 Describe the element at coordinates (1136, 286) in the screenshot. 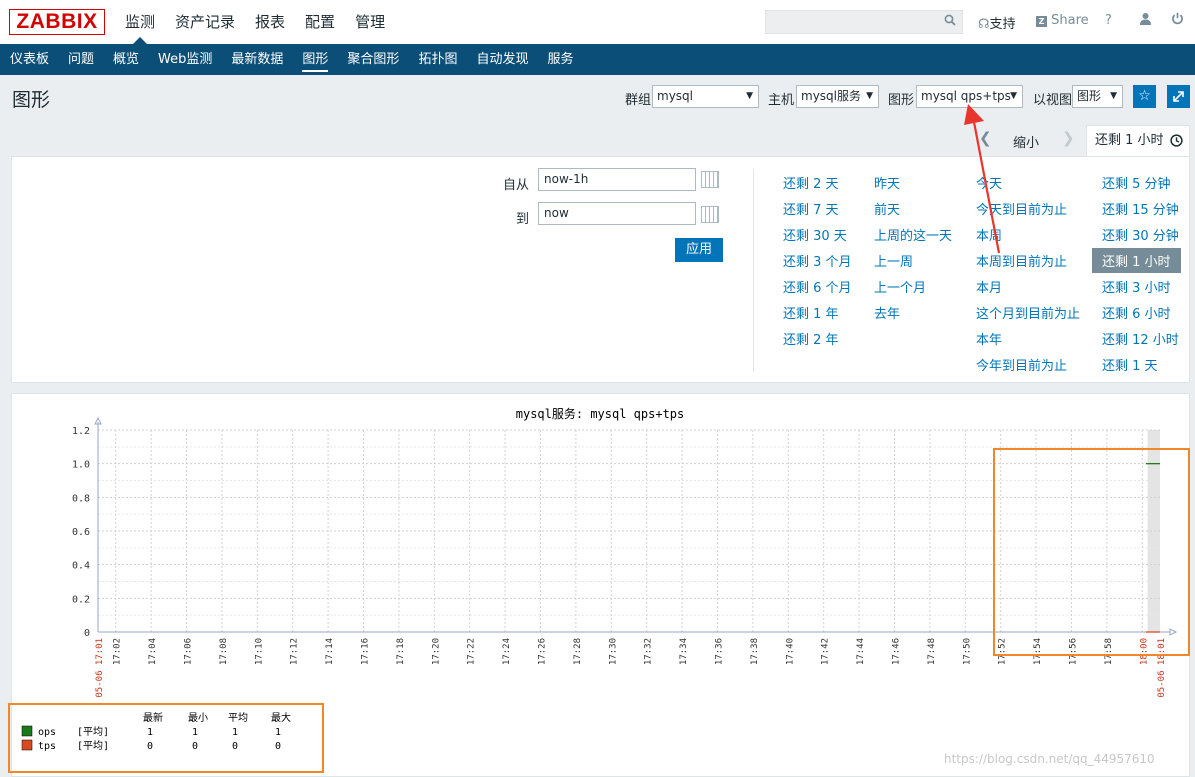

I see `quick-range-link: 还剩 3 小时` at that location.